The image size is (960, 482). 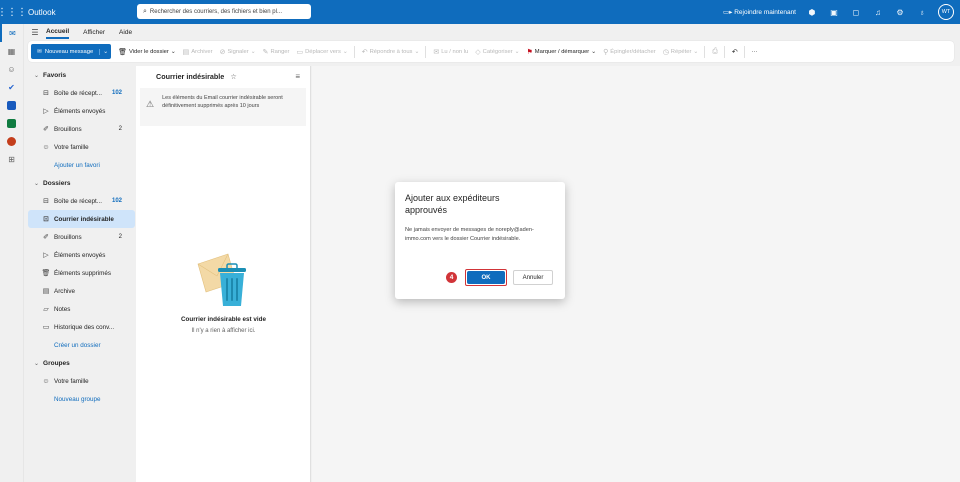 What do you see at coordinates (190, 76) in the screenshot?
I see `folder-title: Courrier indésirable` at bounding box center [190, 76].